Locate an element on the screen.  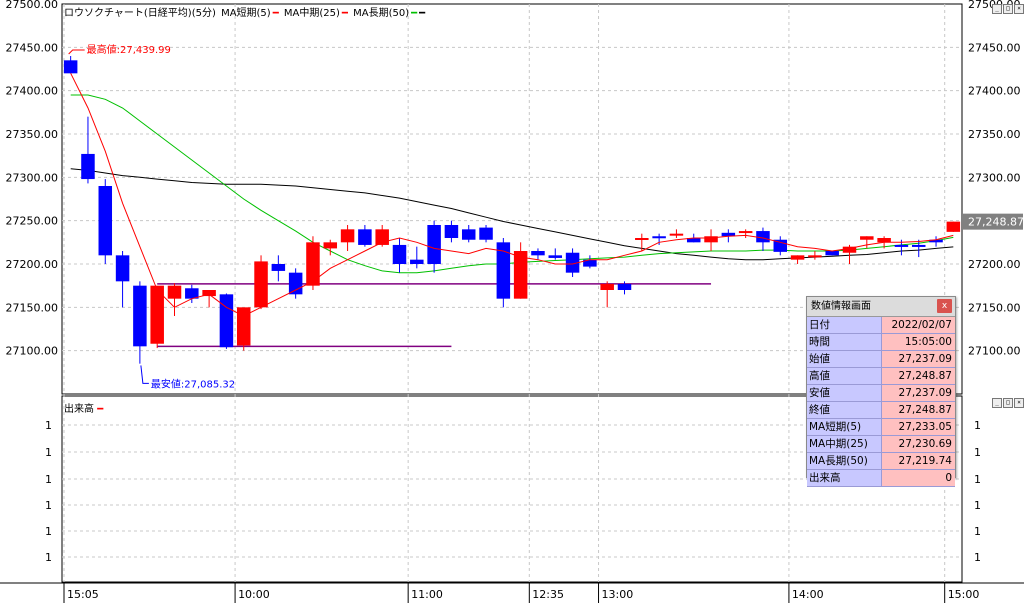
info-row-label: 始値 is located at coordinates (844, 359).